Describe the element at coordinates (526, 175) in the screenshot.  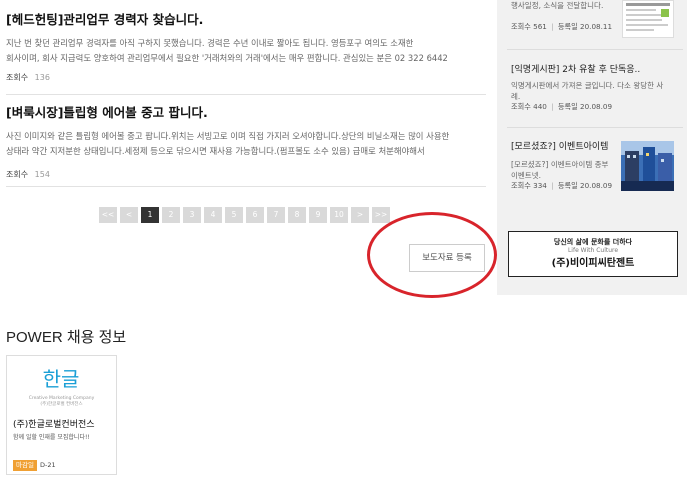
I see `sidebar-item-body: 이벤트넷.` at that location.